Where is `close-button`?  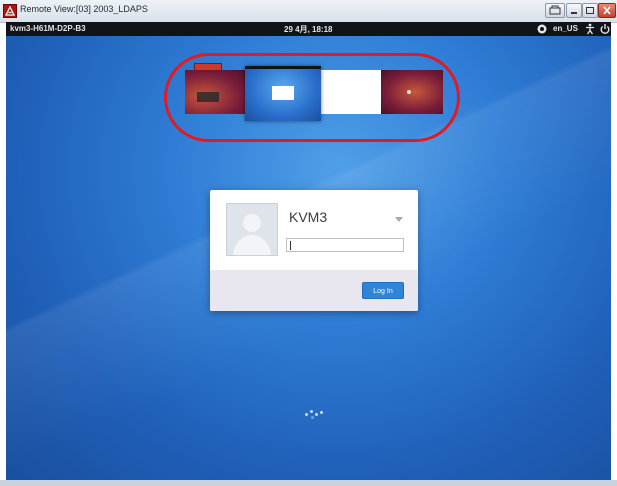 close-button is located at coordinates (607, 10).